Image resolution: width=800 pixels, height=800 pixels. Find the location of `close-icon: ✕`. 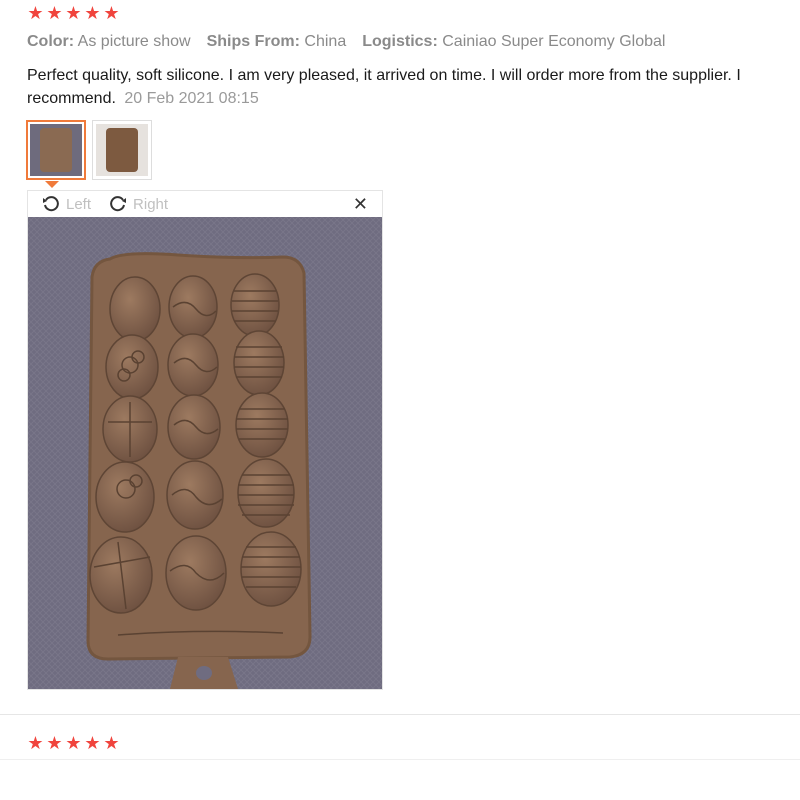

close-icon: ✕ is located at coordinates (360, 204).